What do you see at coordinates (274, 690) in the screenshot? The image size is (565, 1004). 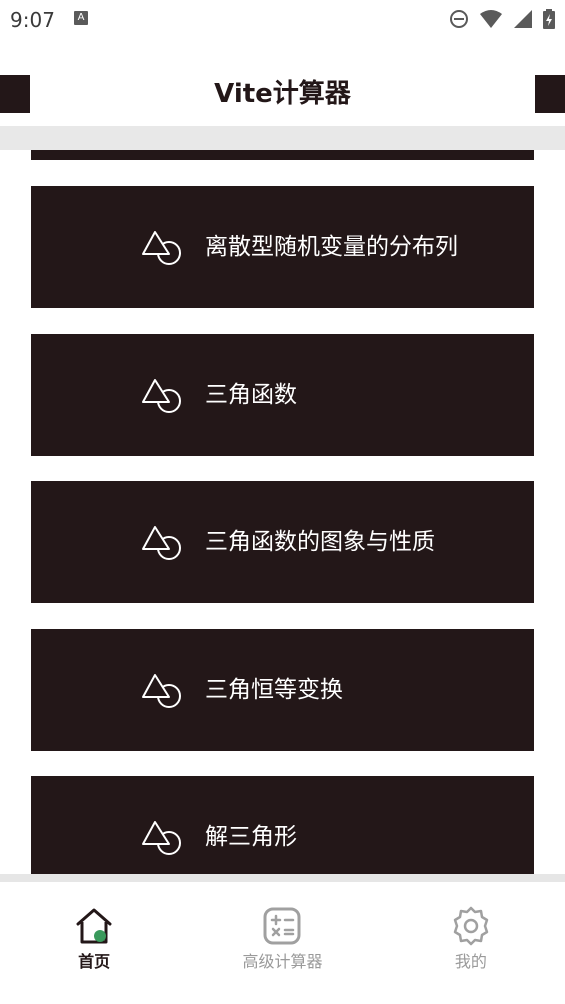 I see `list-item-label: 三角恒等变换` at bounding box center [274, 690].